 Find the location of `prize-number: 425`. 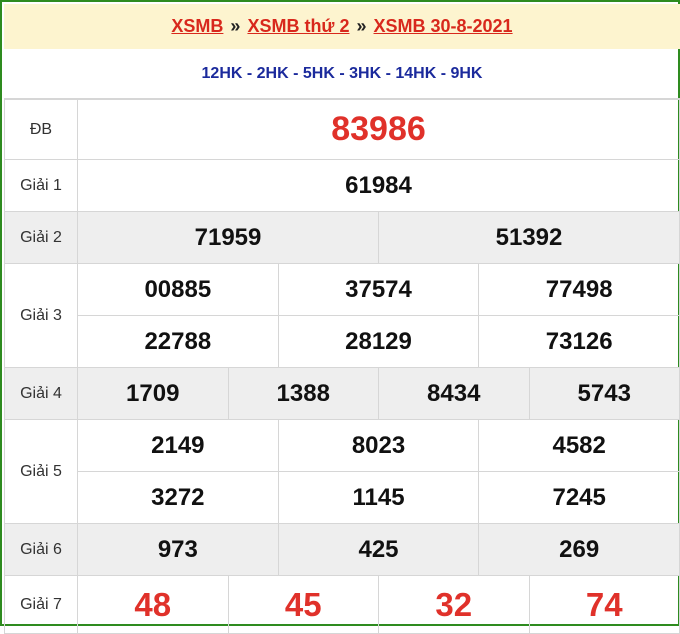

prize-number: 425 is located at coordinates (378, 549).